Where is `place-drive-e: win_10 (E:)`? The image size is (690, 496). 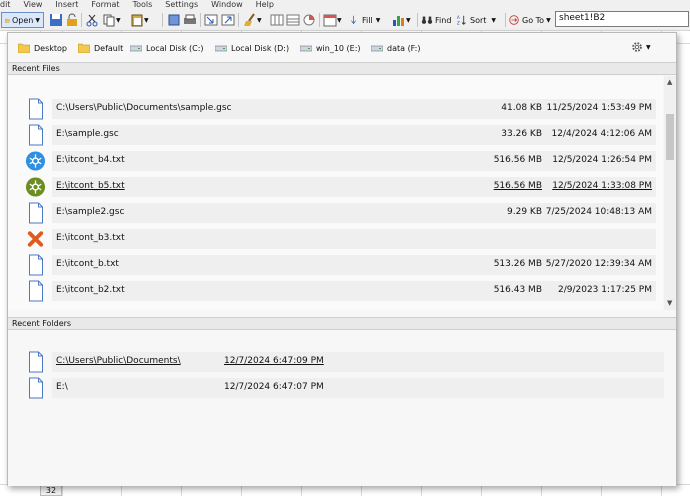
place-drive-e: win_10 (E:) is located at coordinates (330, 48).